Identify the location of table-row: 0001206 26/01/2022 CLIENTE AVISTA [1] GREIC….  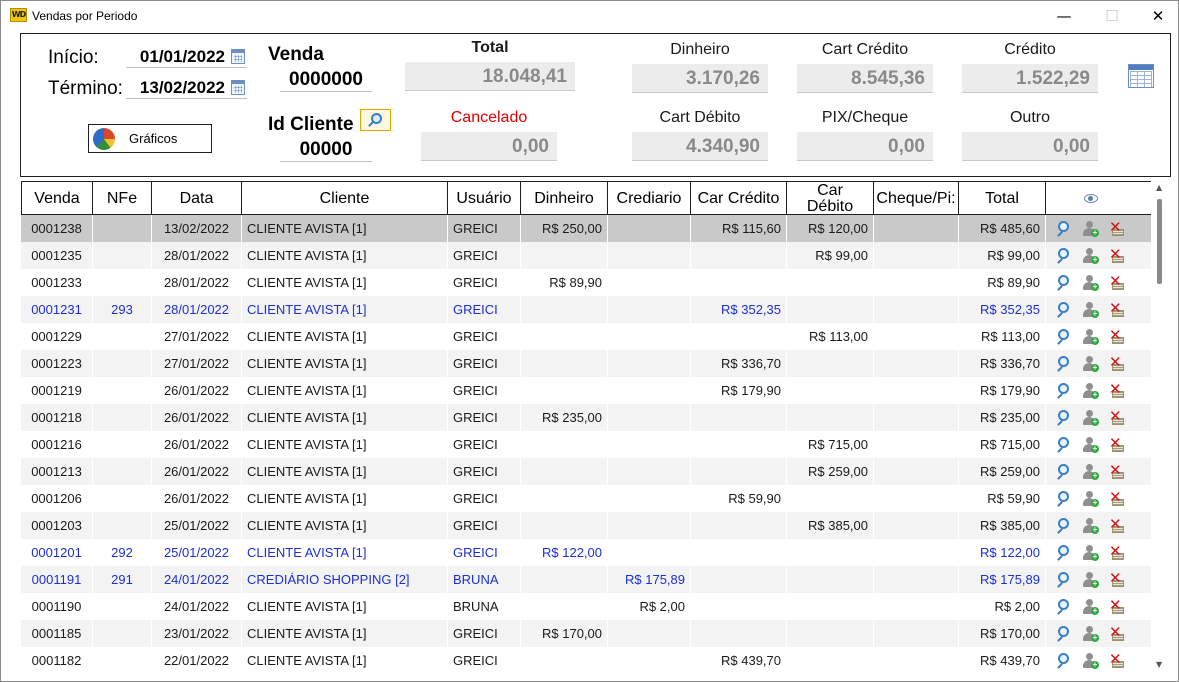
(586, 498).